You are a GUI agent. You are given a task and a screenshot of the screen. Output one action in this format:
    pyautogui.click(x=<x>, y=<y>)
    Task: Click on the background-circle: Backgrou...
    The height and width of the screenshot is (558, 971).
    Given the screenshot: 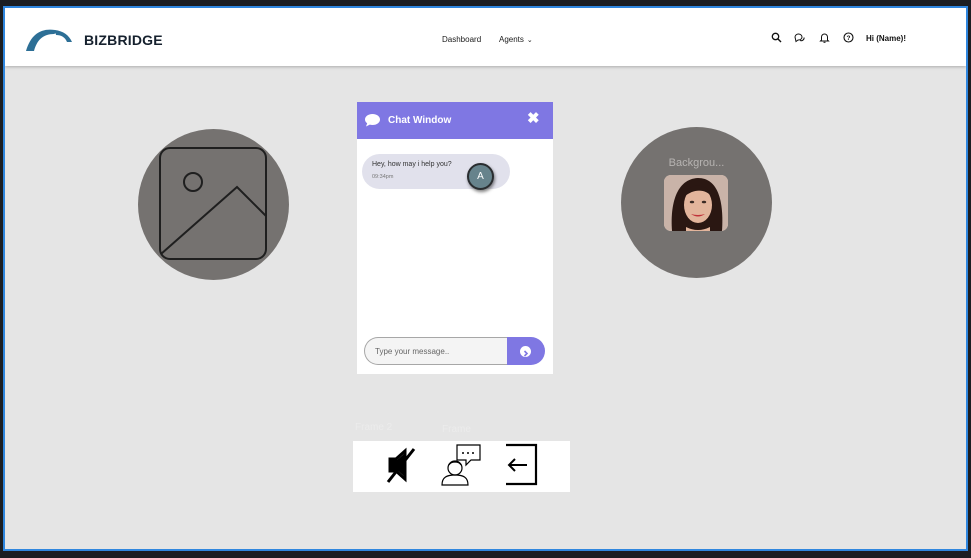 What is the action you would take?
    pyautogui.click(x=696, y=202)
    